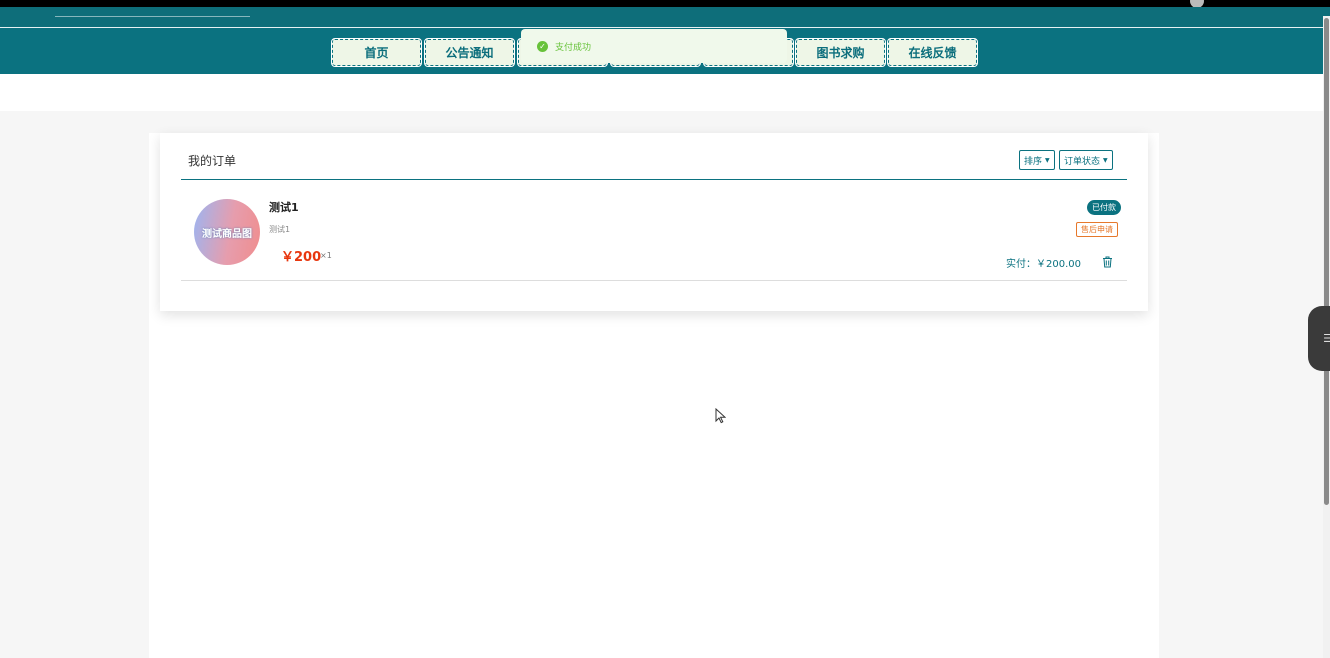  What do you see at coordinates (152, 16) in the screenshot?
I see `header-underline` at bounding box center [152, 16].